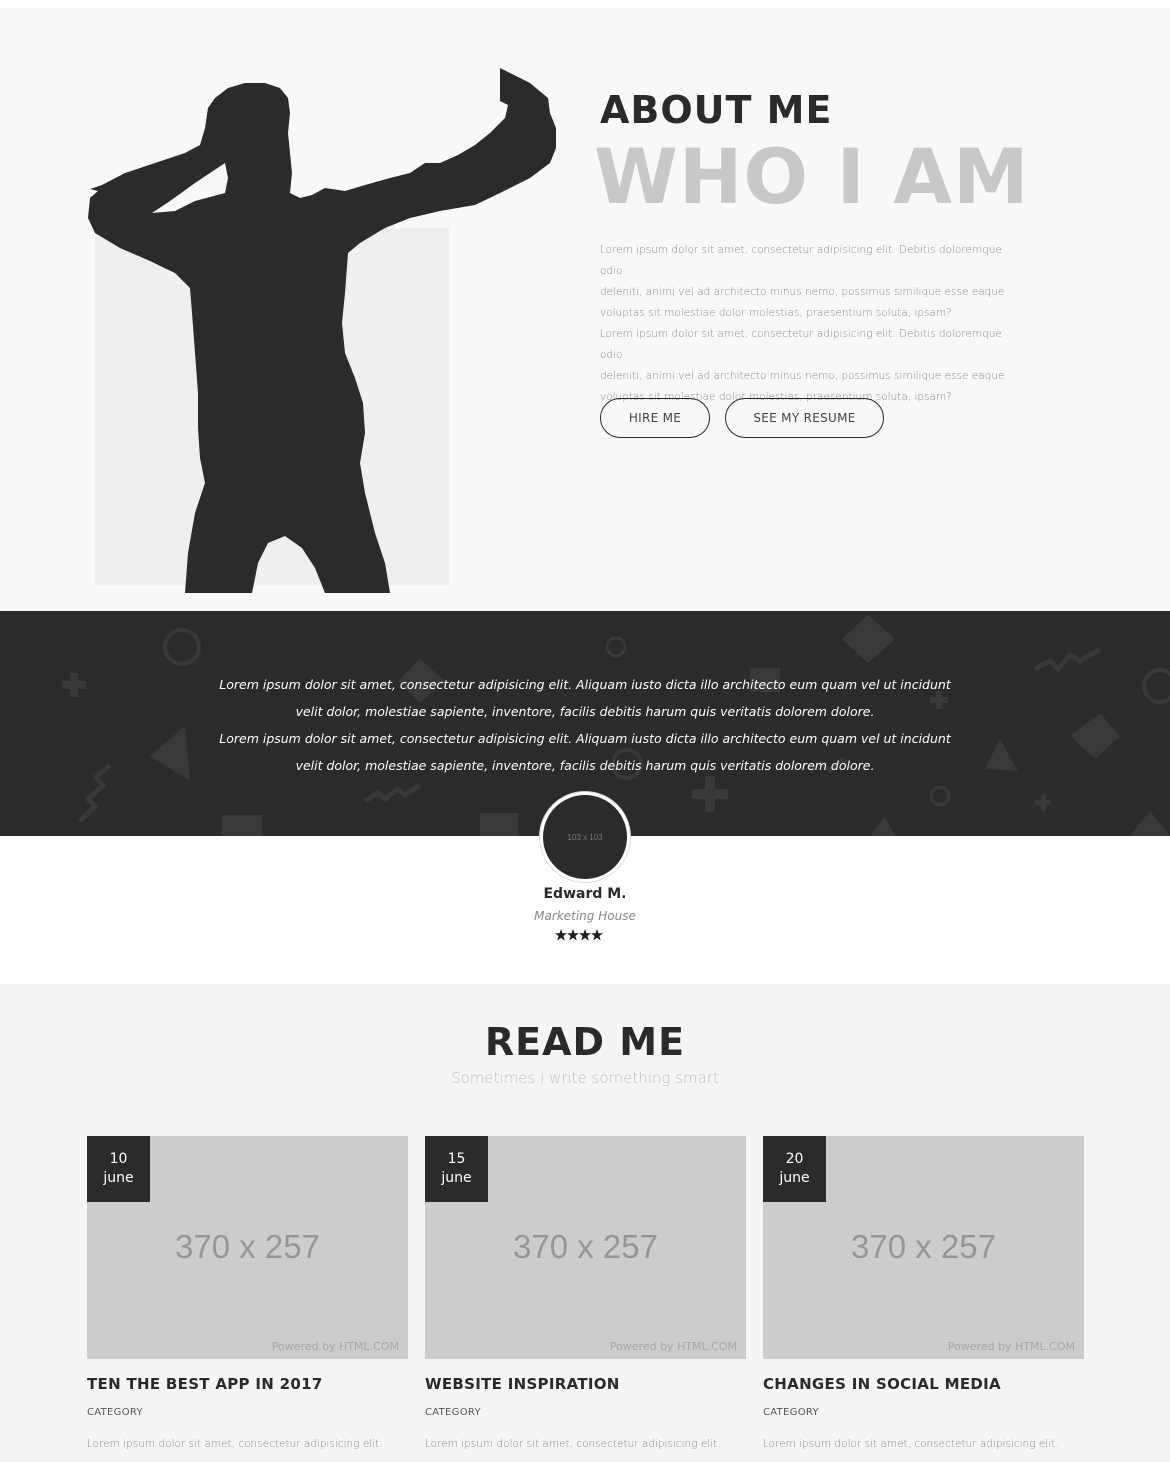 Image resolution: width=1170 pixels, height=1462 pixels. I want to click on date-day: 15, so click(456, 1159).